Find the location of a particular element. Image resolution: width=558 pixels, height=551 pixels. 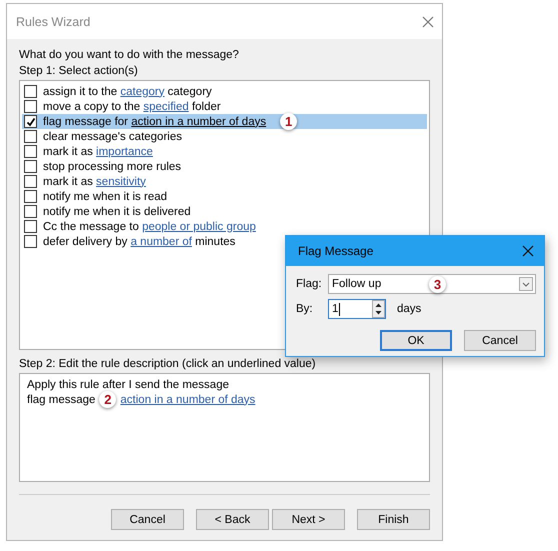

by-label: By: is located at coordinates (305, 309).